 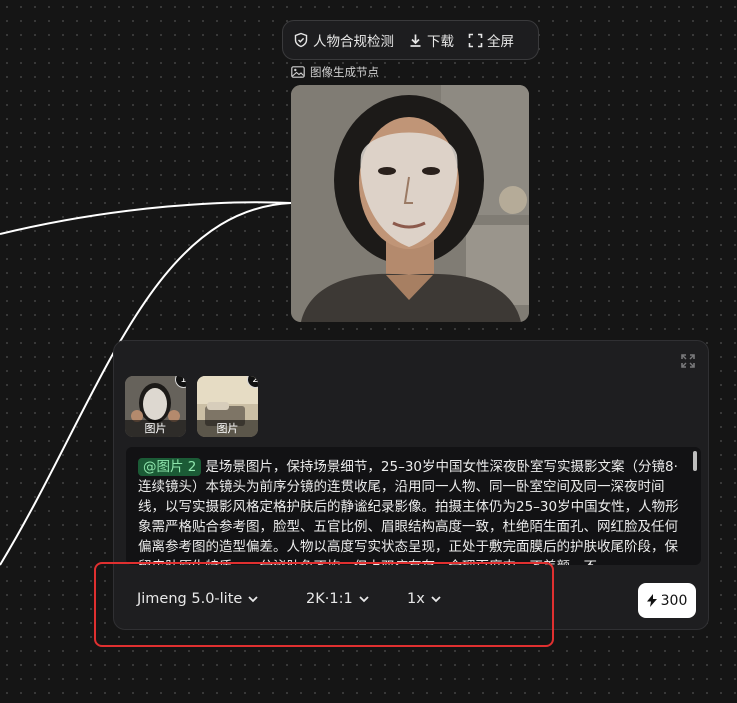 I want to click on expand-icon, so click(x=688, y=361).